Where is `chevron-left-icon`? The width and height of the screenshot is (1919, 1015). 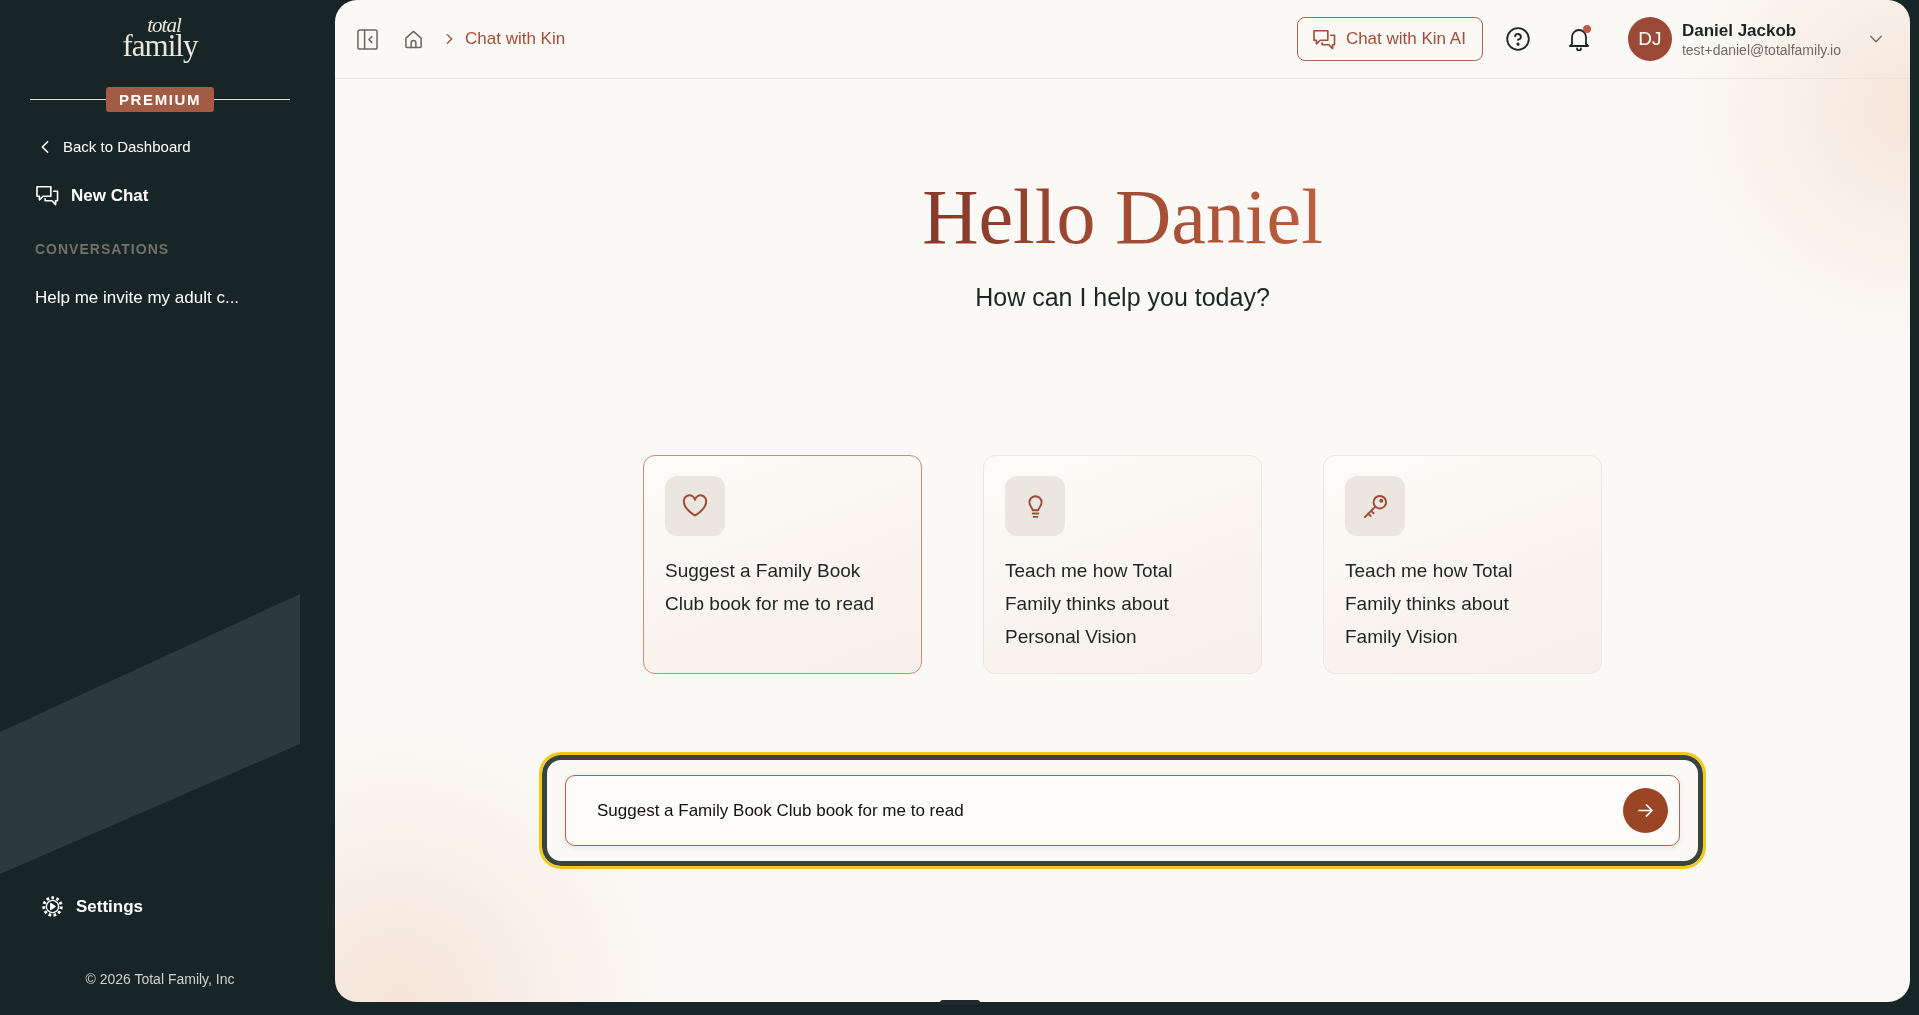 chevron-left-icon is located at coordinates (45, 147).